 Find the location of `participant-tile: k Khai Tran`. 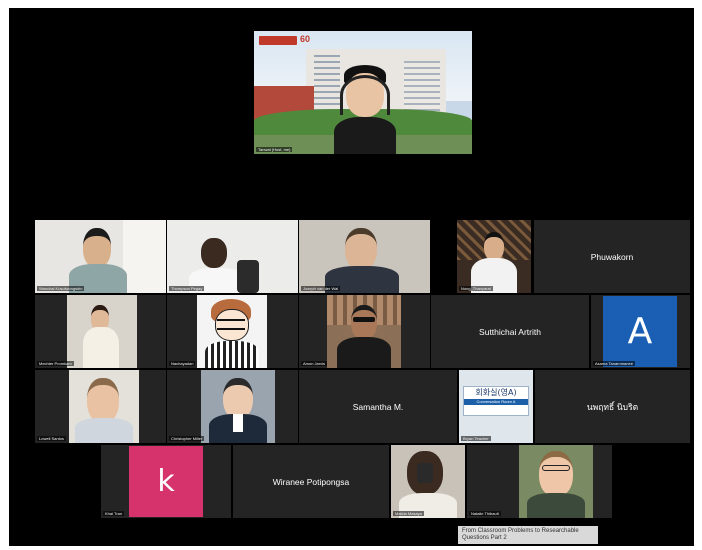

participant-tile: k Khai Tran is located at coordinates (166, 481).